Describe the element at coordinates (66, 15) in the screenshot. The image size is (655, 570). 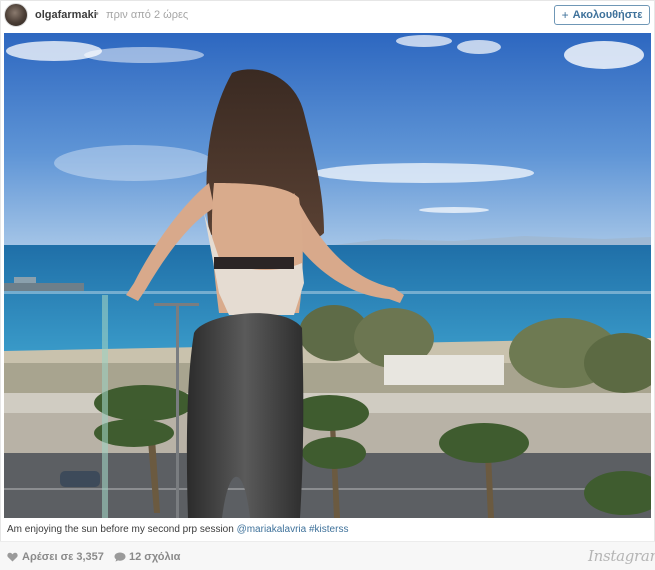
I see `username-link: olgafarmaki` at that location.